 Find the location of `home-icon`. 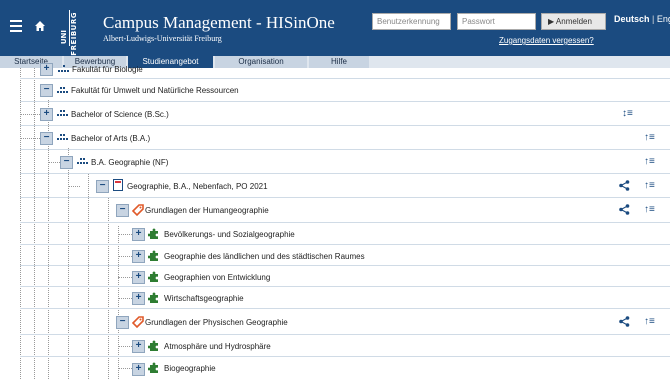

home-icon is located at coordinates (40, 26).